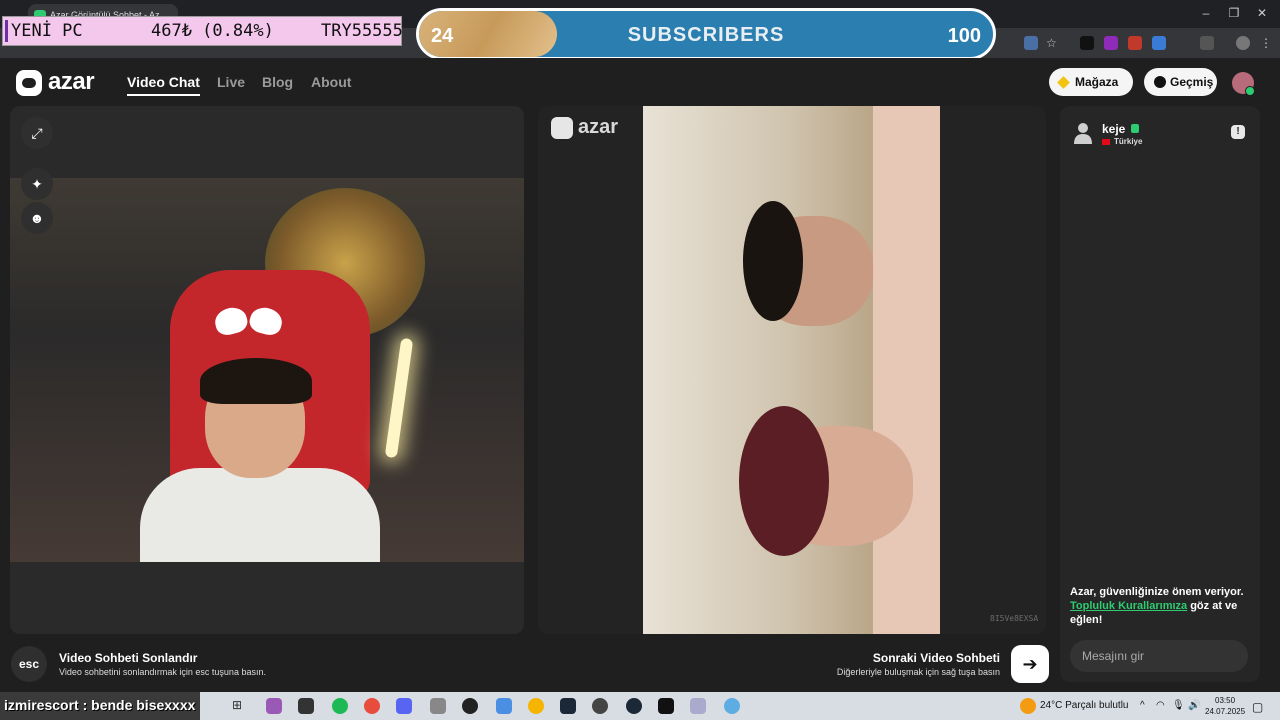 Image resolution: width=1280 pixels, height=720 pixels. Describe the element at coordinates (1128, 141) in the screenshot. I see `partner-country: Türkiye` at that location.